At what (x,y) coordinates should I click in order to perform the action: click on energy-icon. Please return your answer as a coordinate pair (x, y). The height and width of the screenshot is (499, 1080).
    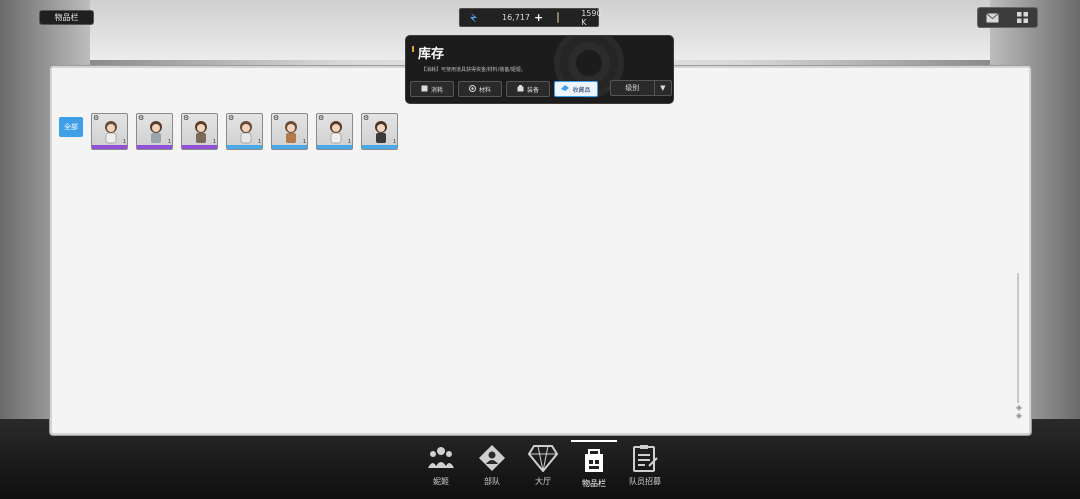
    Looking at the image, I should click on (474, 18).